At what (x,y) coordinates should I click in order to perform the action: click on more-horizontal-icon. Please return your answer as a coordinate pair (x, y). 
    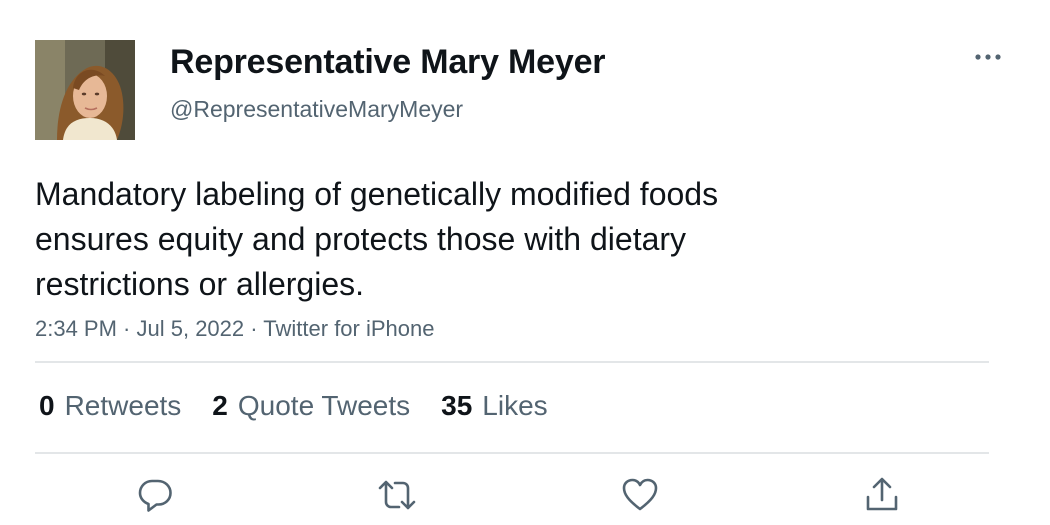
    Looking at the image, I should click on (988, 57).